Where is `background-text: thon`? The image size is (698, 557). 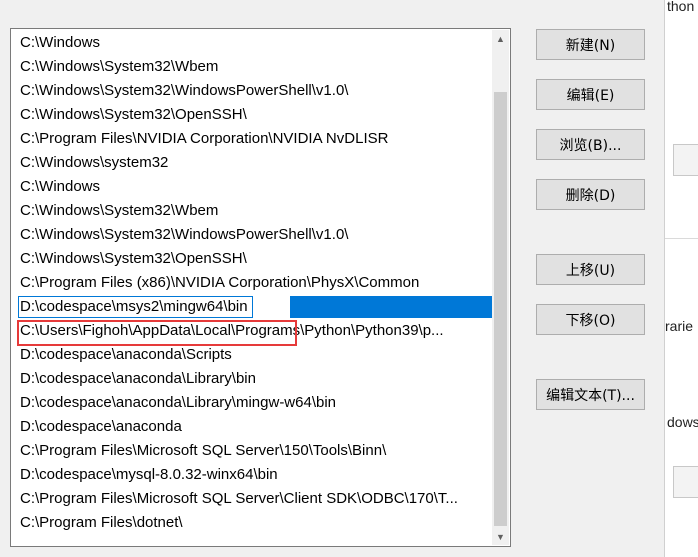 background-text: thon is located at coordinates (681, 7).